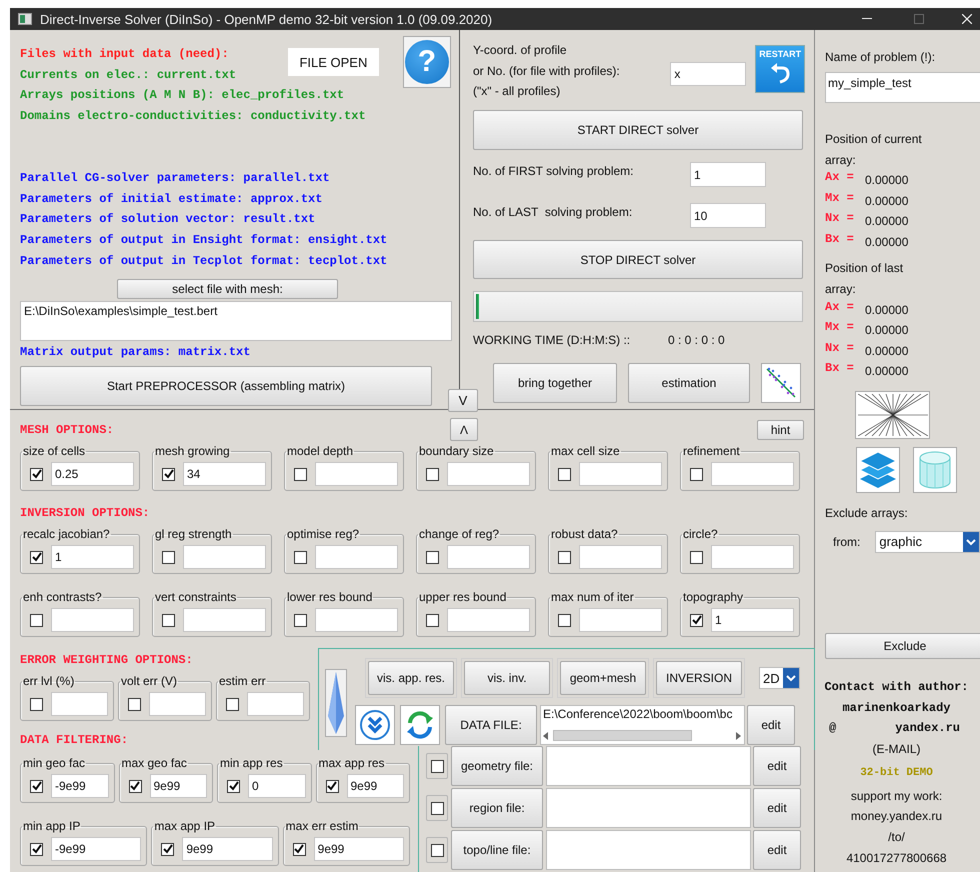  I want to click on bring-together-button: bring together, so click(555, 383).